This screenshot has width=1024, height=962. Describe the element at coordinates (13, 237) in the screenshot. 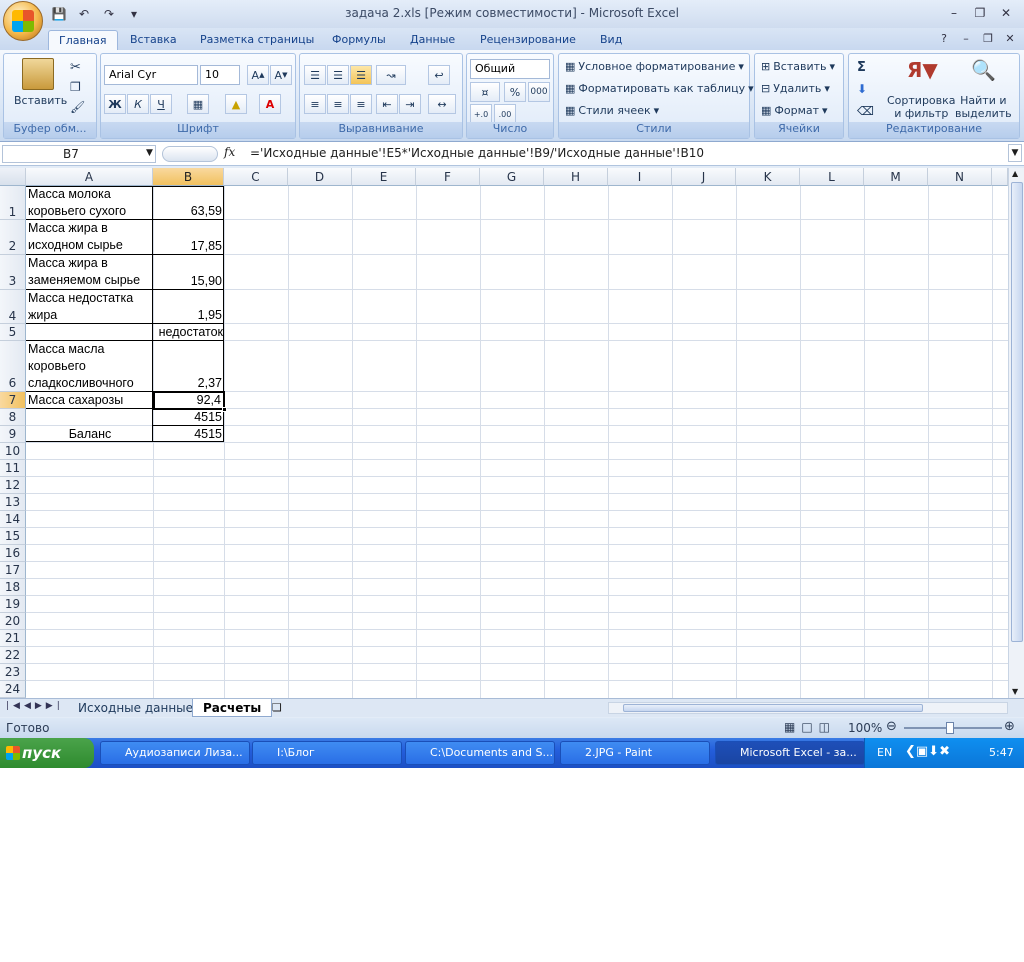

I see `row-header-2: 2` at that location.